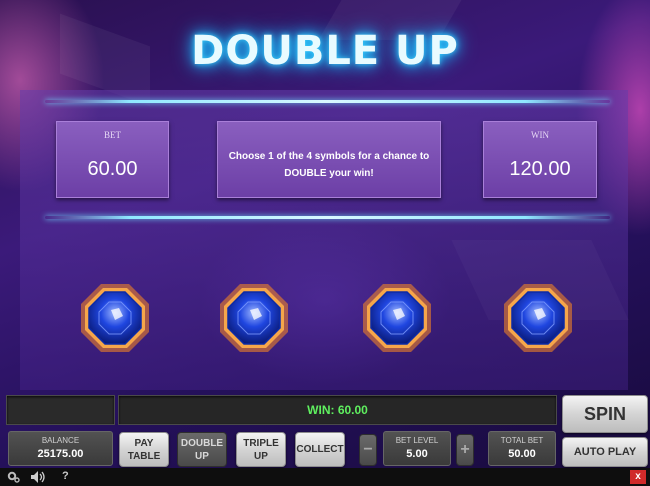  Describe the element at coordinates (60, 454) in the screenshot. I see `balance-value: 25175.00` at that location.